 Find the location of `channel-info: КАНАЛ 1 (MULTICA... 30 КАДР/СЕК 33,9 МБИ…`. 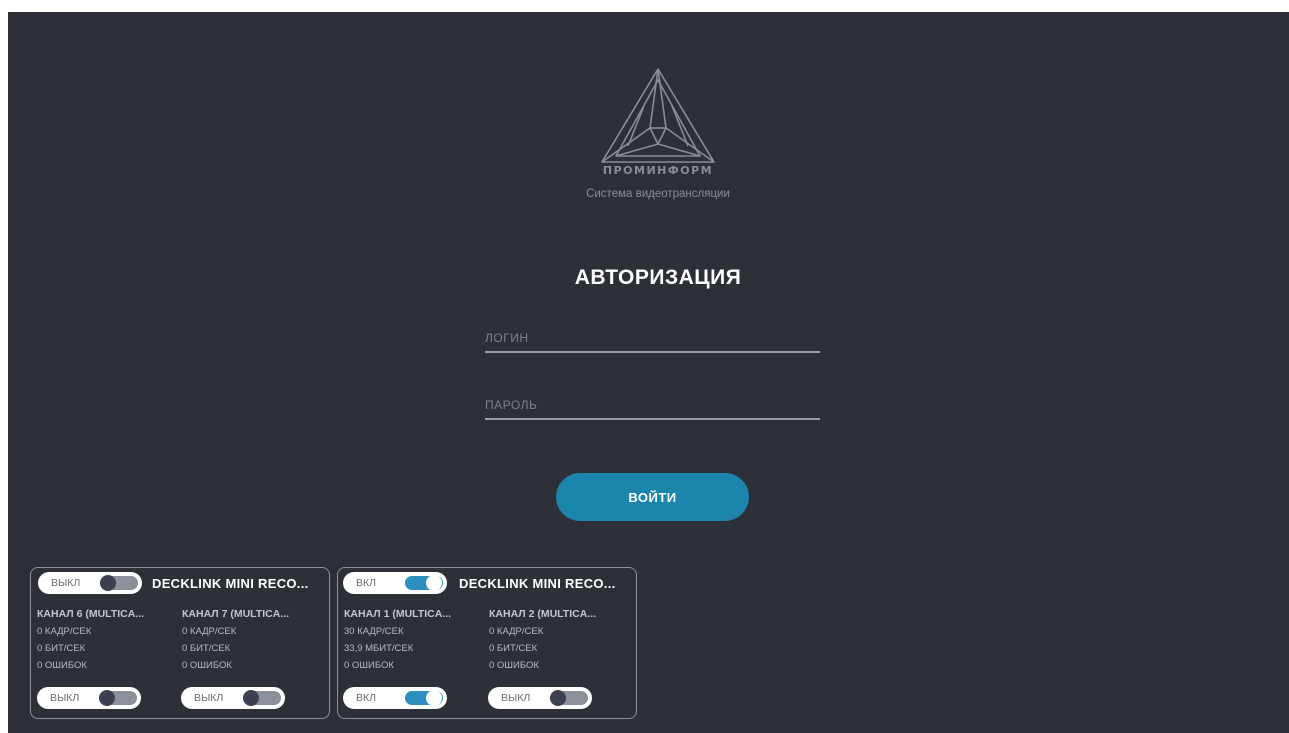

channel-info: КАНАЛ 1 (MULTICA... 30 КАДР/СЕК 33,9 МБИ… is located at coordinates (409, 639).